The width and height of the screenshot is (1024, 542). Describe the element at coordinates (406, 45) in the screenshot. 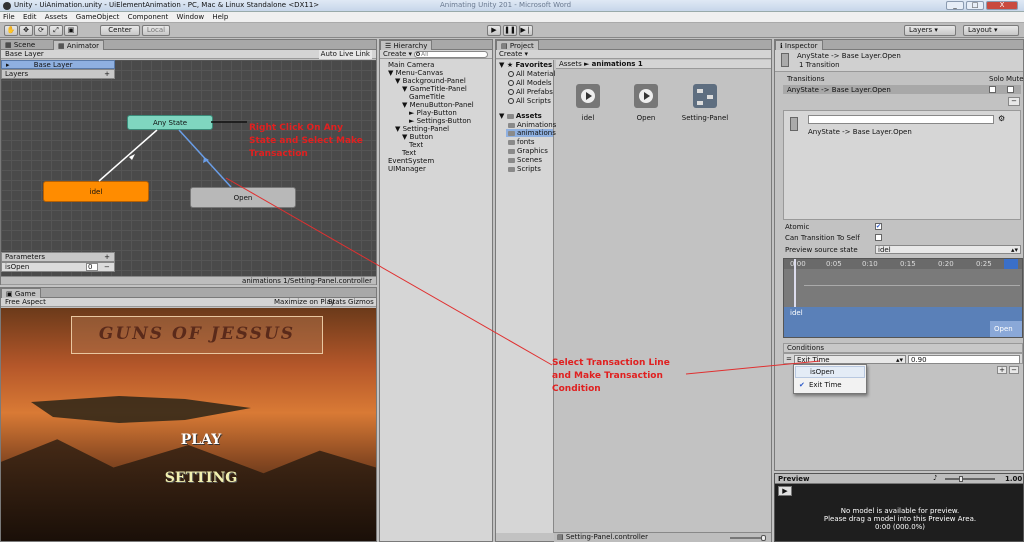

I see `tab-hierarchy: ☰ Hierarchy` at that location.